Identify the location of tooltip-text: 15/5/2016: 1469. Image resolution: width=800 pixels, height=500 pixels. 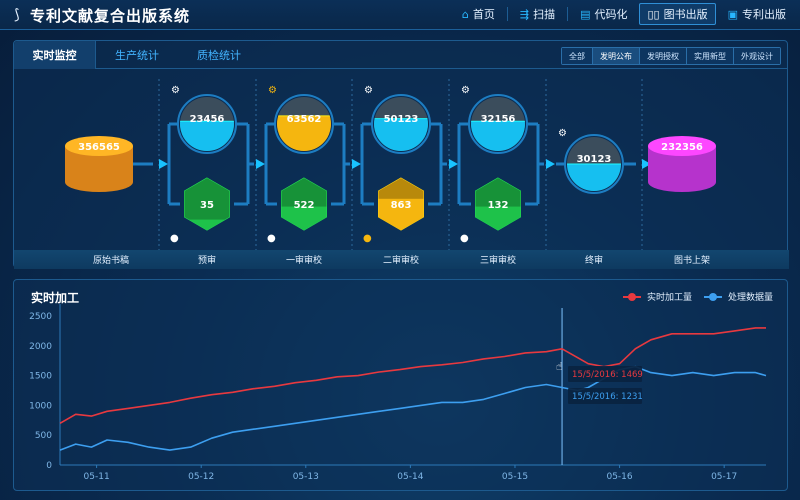
(607, 375).